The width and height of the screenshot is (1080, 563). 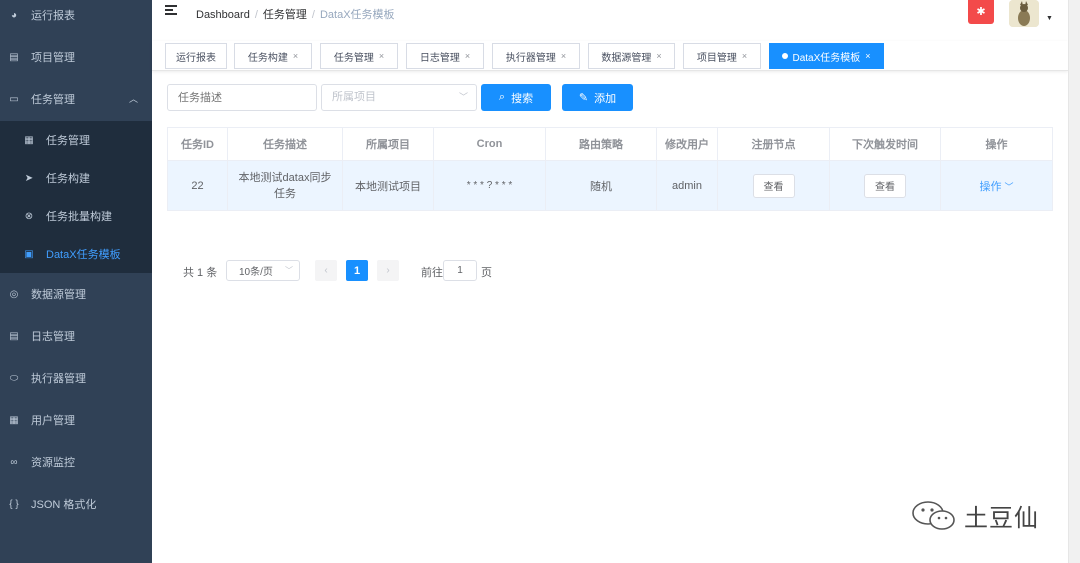 I want to click on tag-log: 日志管理 ×, so click(x=445, y=56).